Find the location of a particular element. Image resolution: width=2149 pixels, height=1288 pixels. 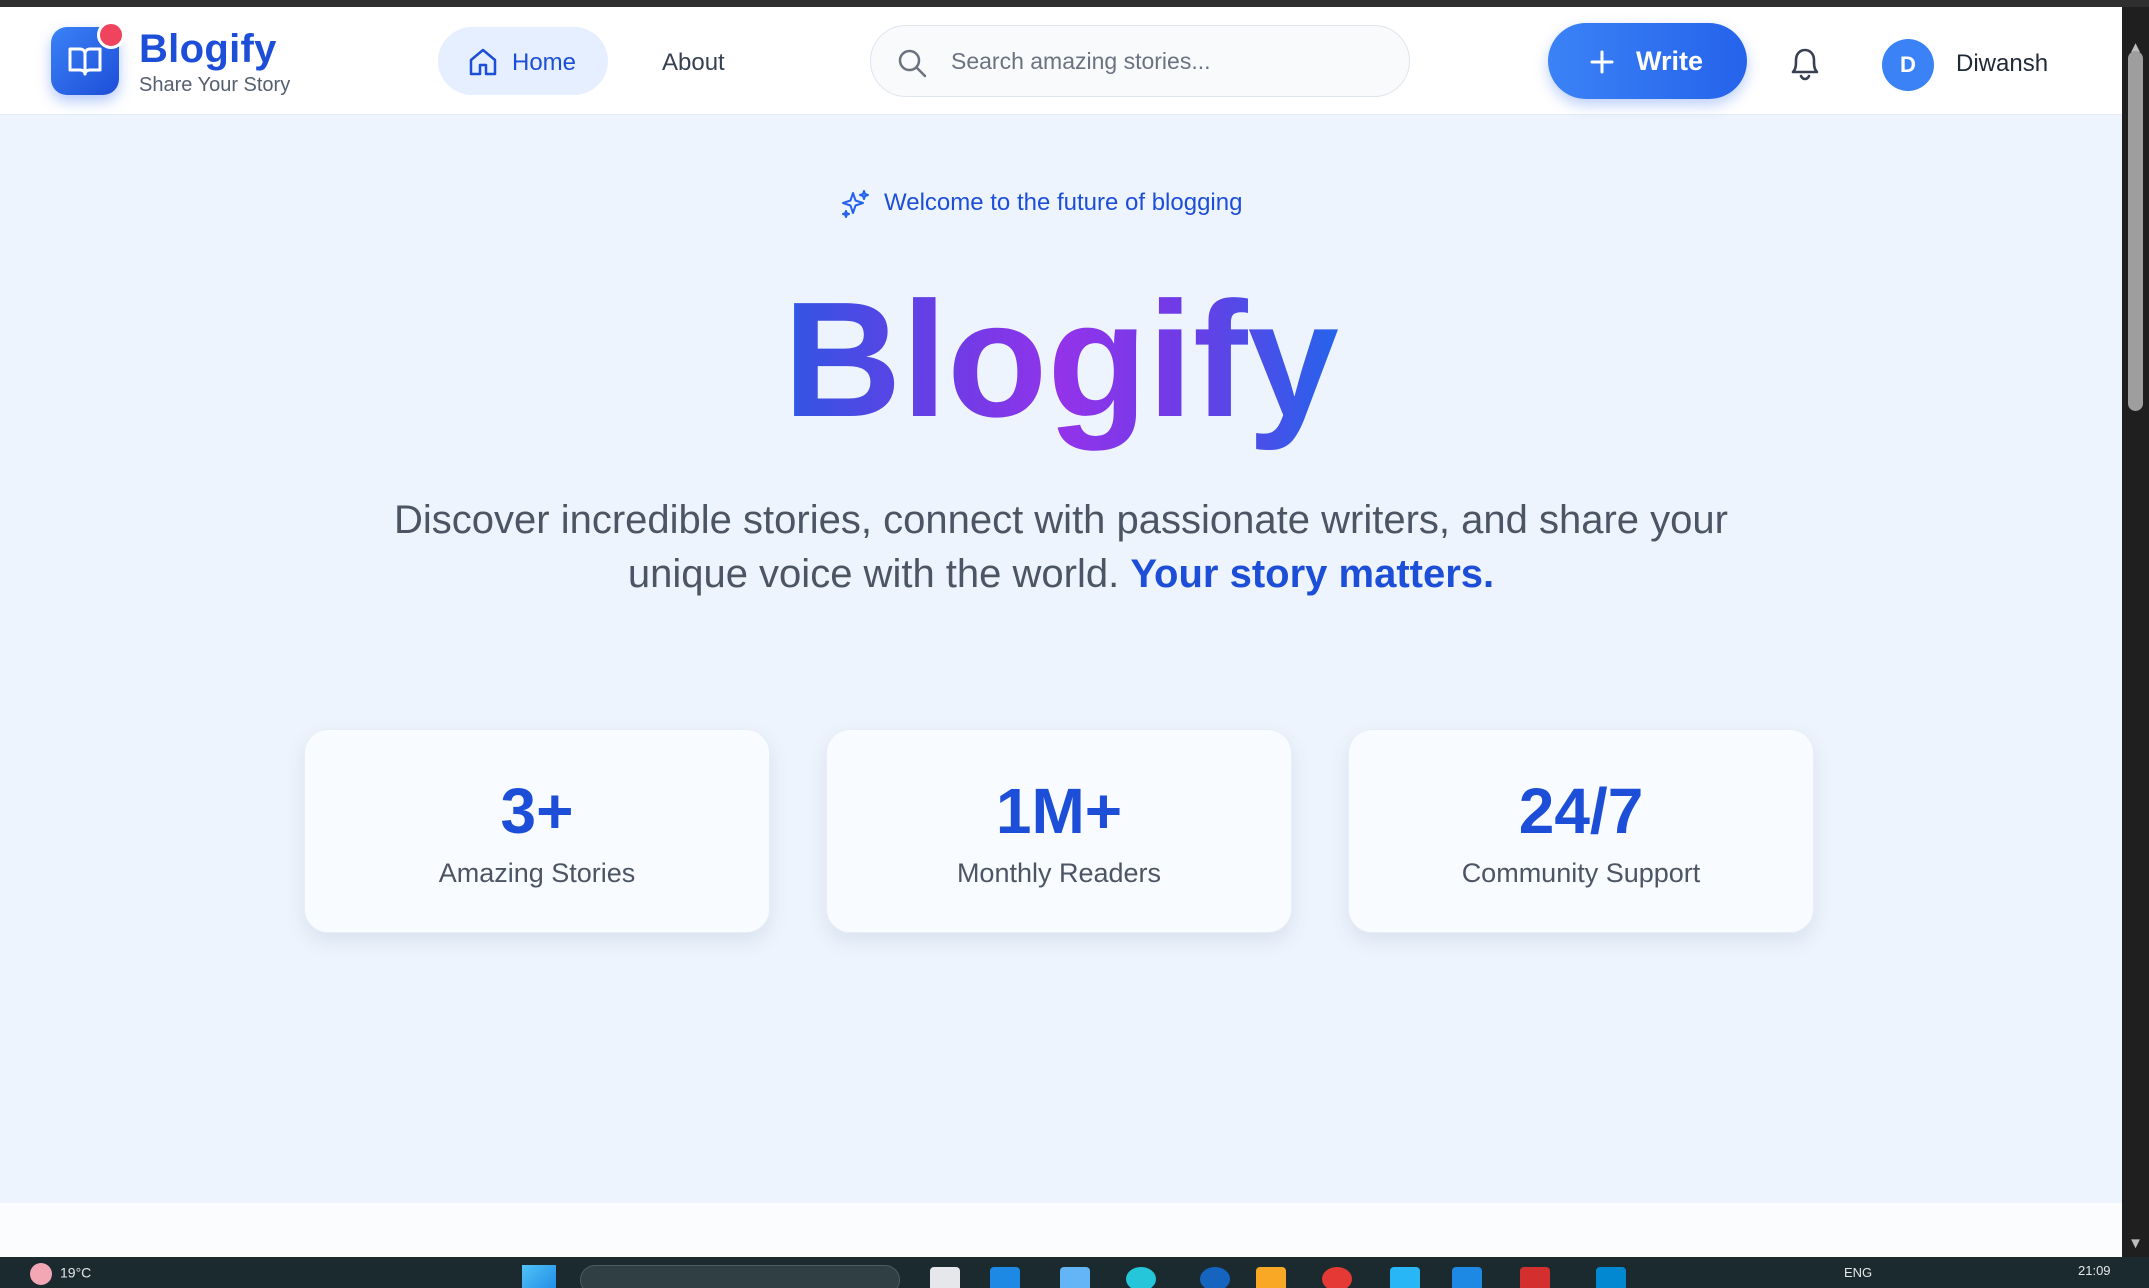

write-button: Write is located at coordinates (1647, 61).